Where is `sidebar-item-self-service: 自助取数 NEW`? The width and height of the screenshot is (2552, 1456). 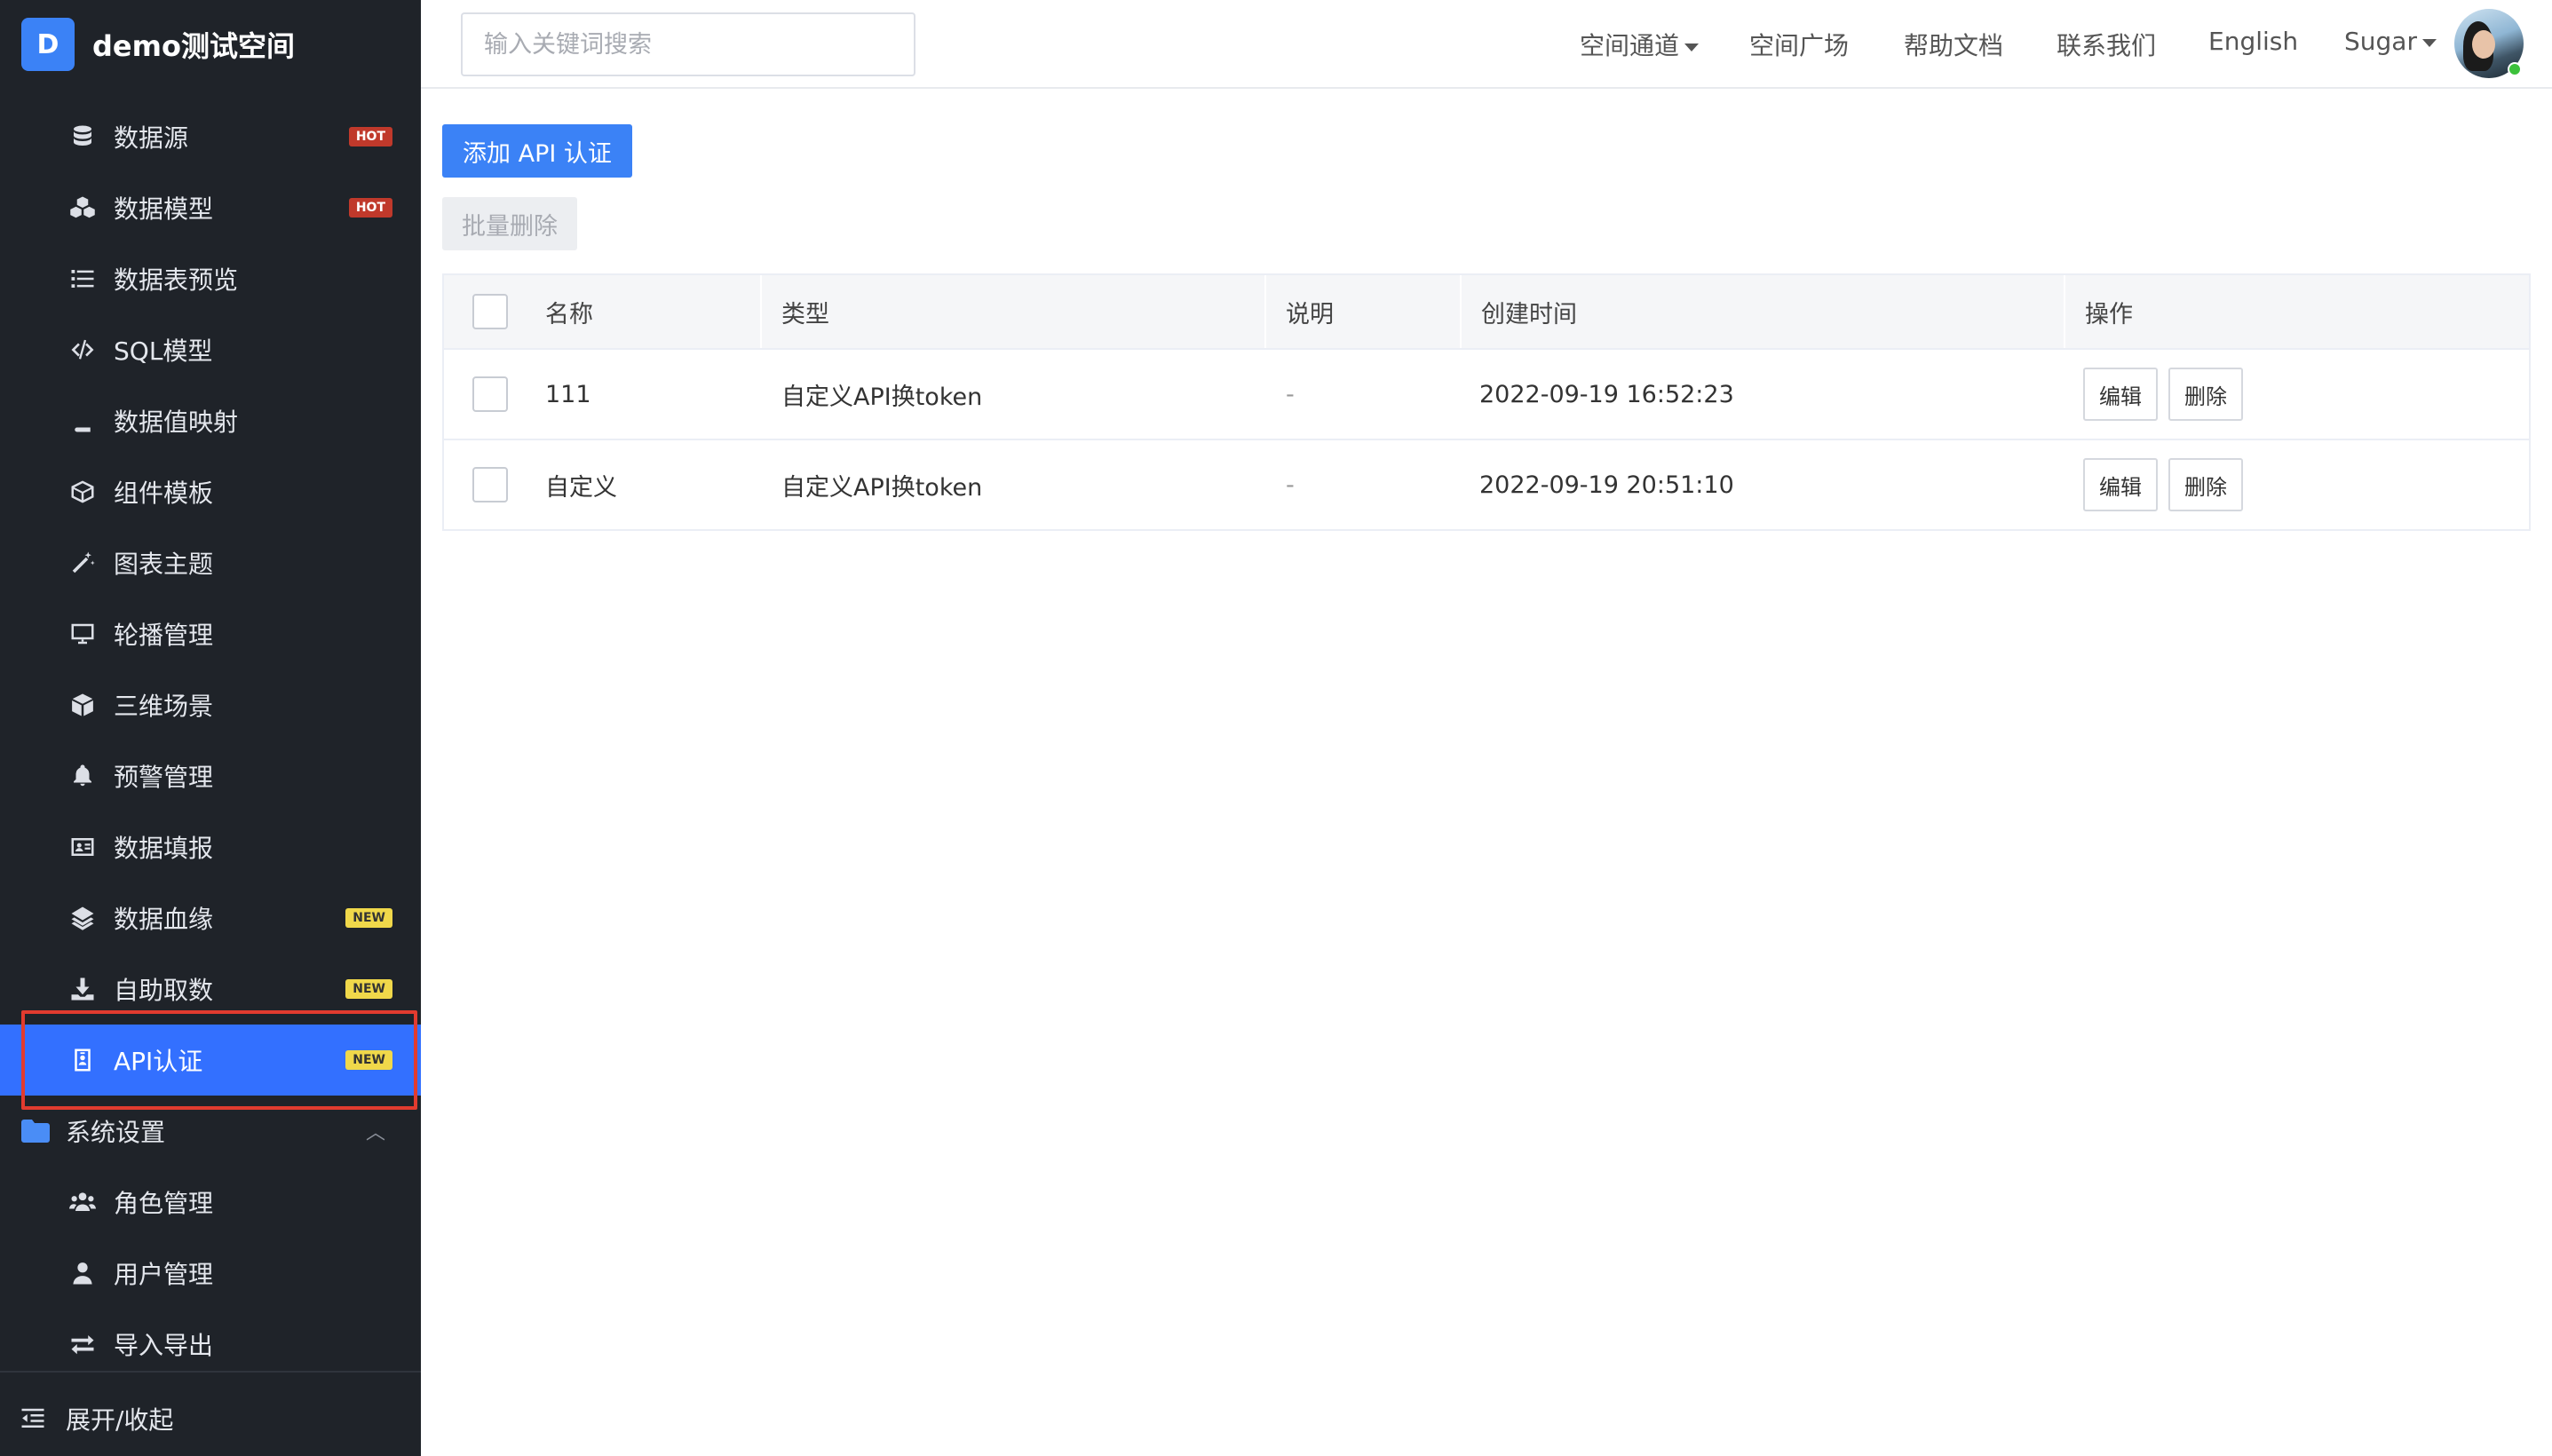
sidebar-item-self-service: 自助取数 NEW is located at coordinates (210, 989).